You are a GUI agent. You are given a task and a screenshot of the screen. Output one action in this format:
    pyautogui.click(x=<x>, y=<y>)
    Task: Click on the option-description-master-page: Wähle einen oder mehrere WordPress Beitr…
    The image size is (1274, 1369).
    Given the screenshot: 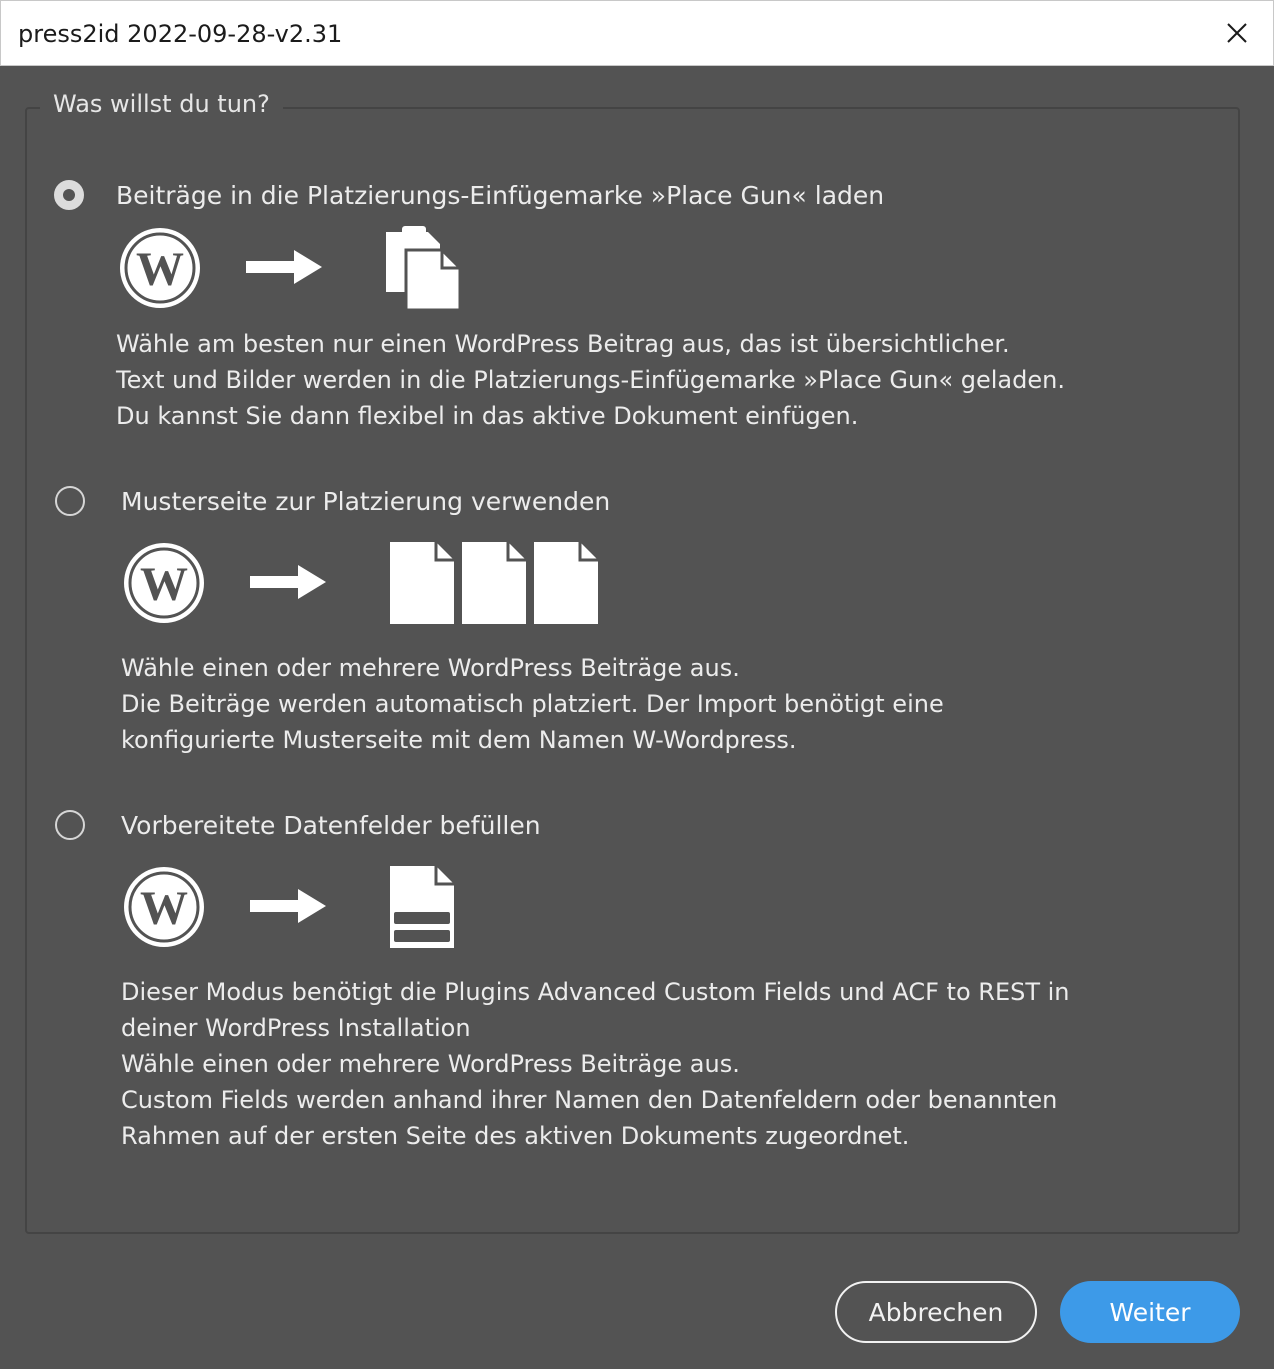 What is the action you would take?
    pyautogui.click(x=532, y=704)
    